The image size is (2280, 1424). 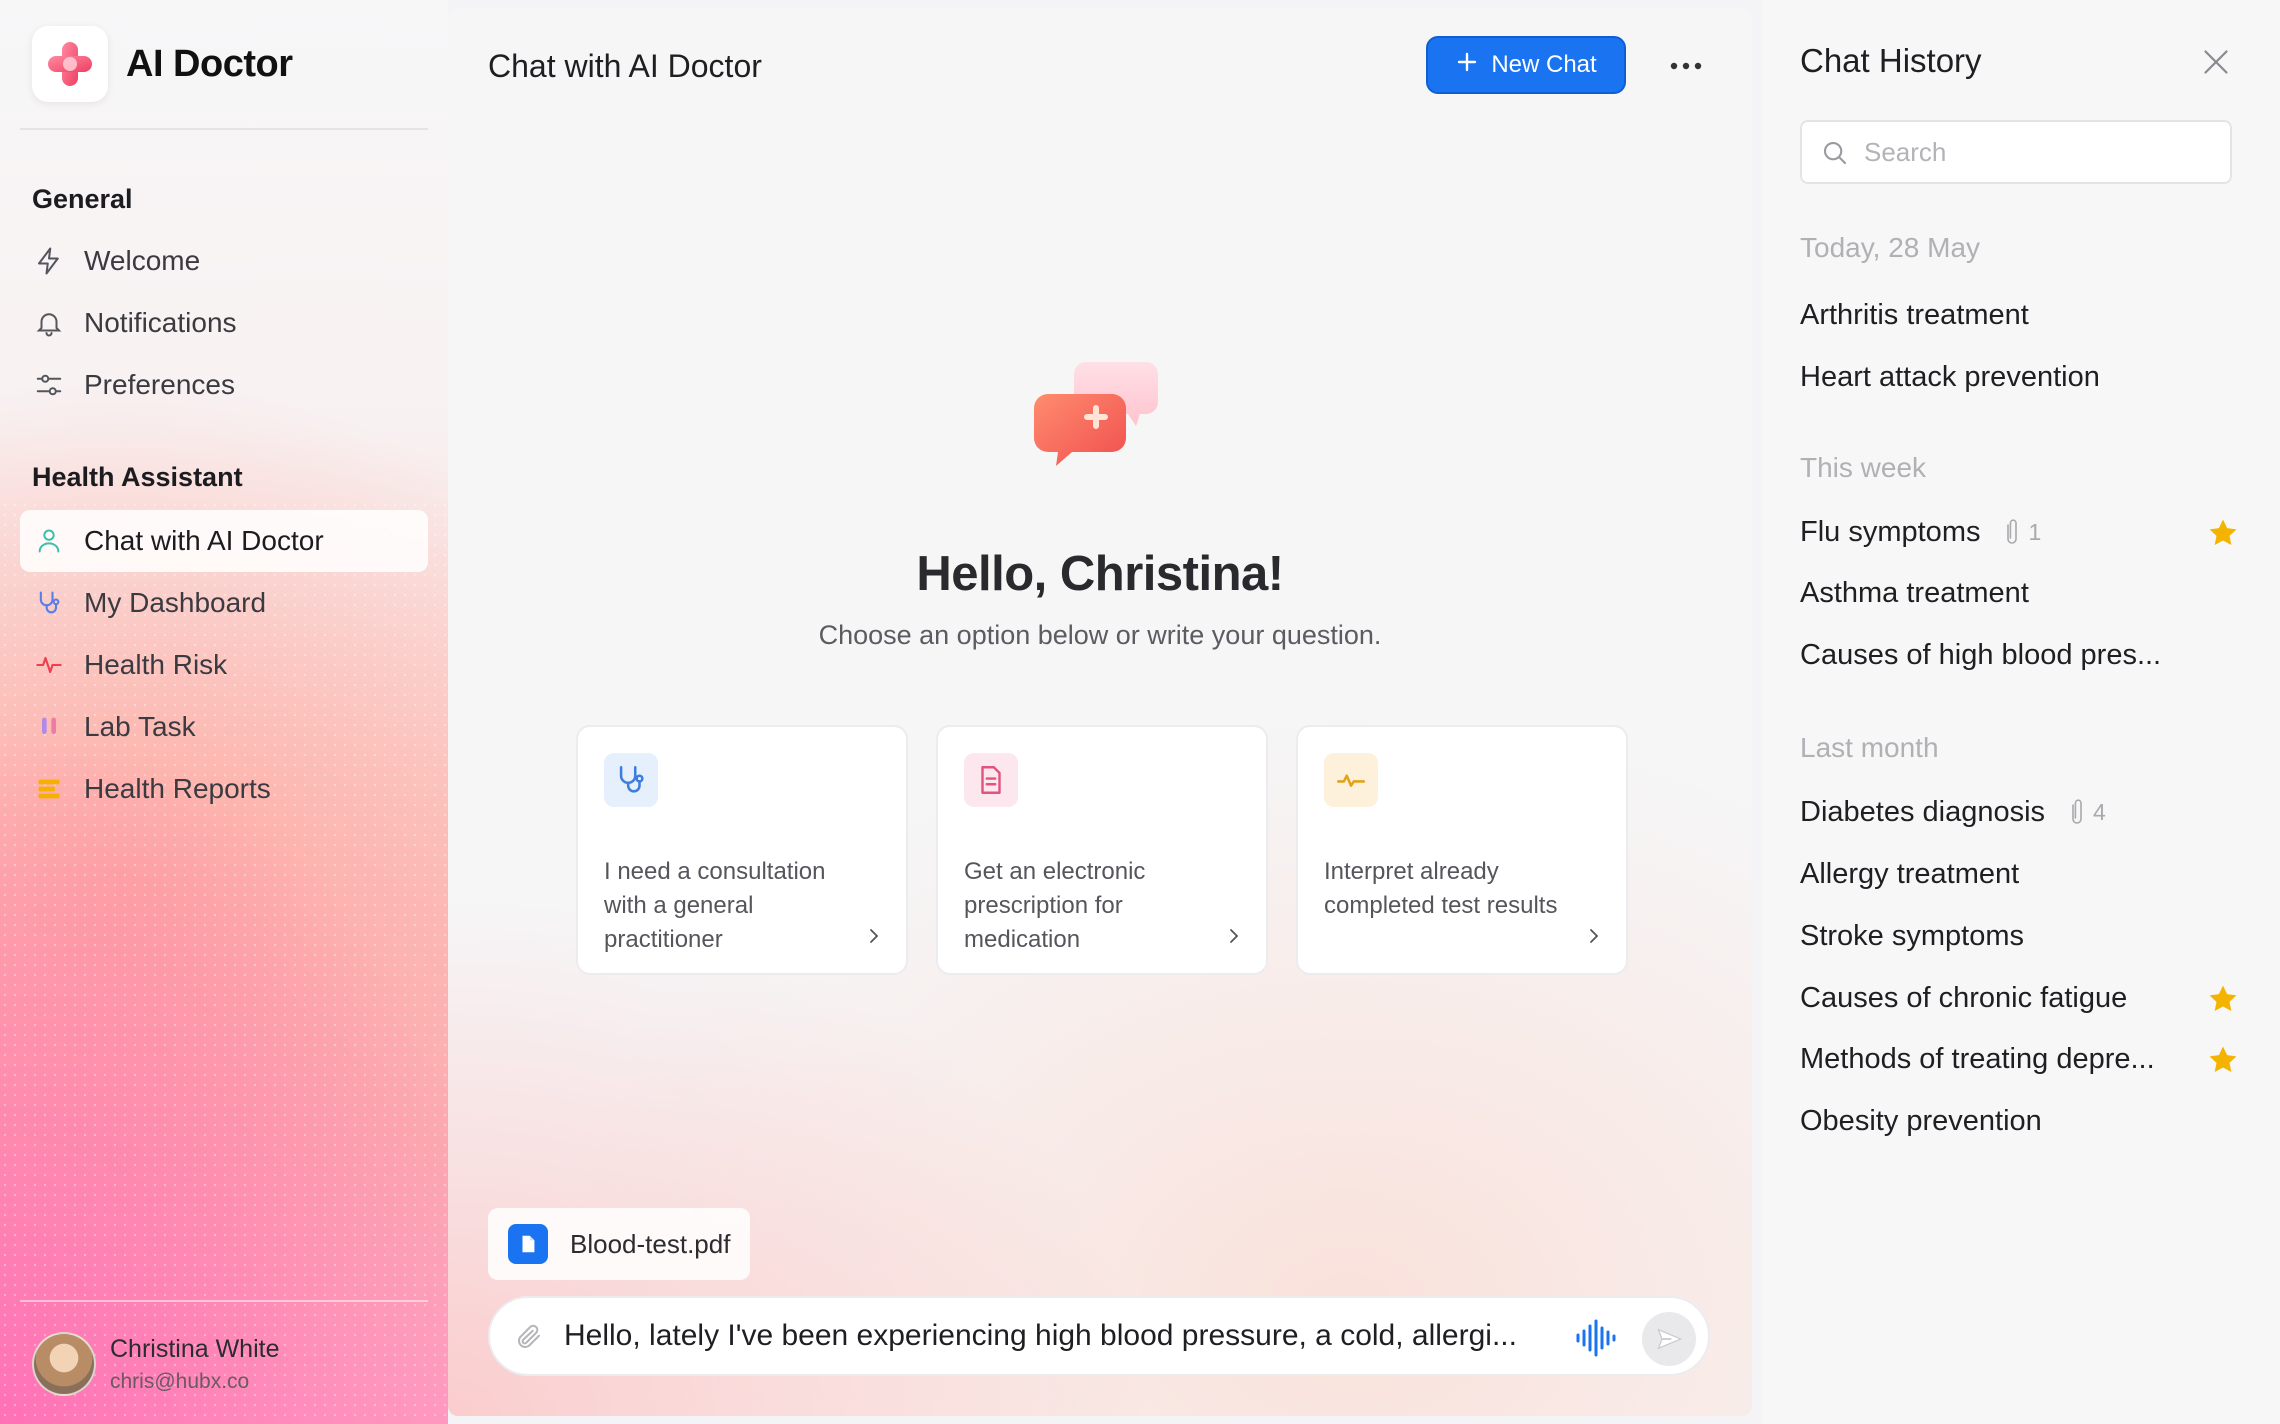 I want to click on history-item: Flu symptoms 1, so click(x=2020, y=532).